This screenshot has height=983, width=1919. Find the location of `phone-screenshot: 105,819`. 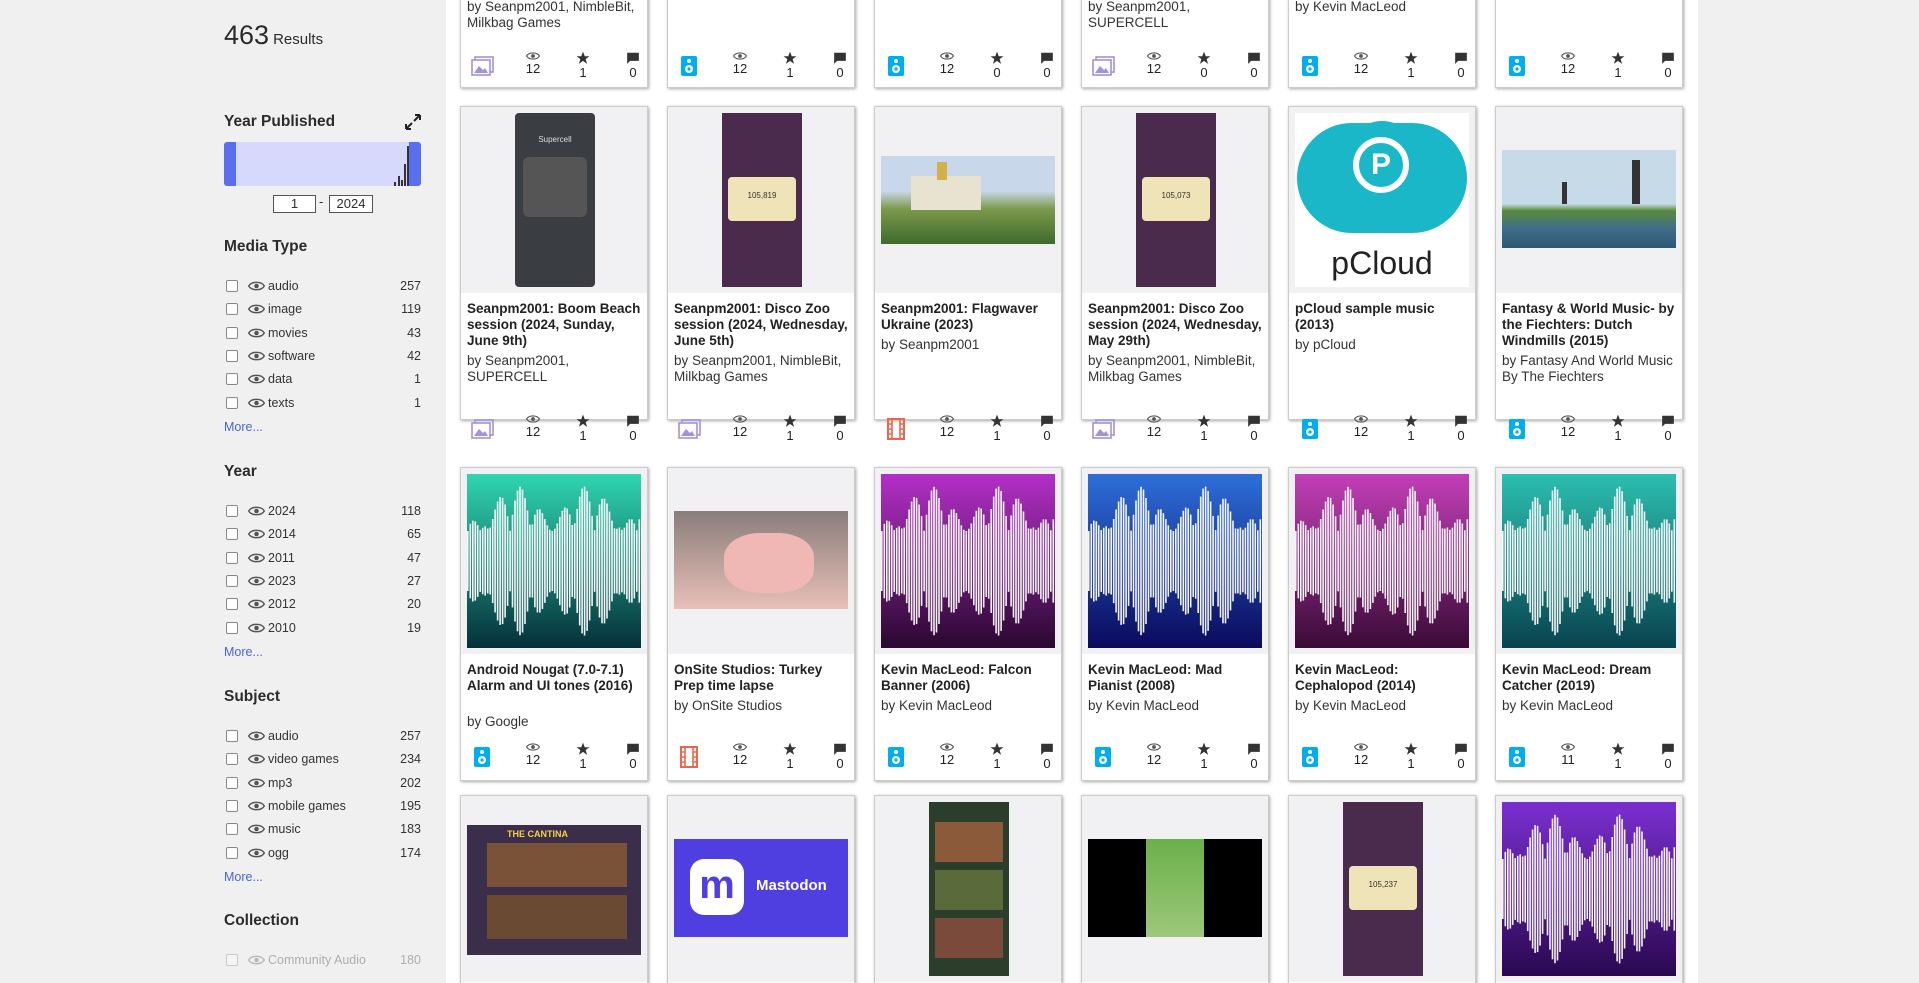

phone-screenshot: 105,819 is located at coordinates (762, 200).